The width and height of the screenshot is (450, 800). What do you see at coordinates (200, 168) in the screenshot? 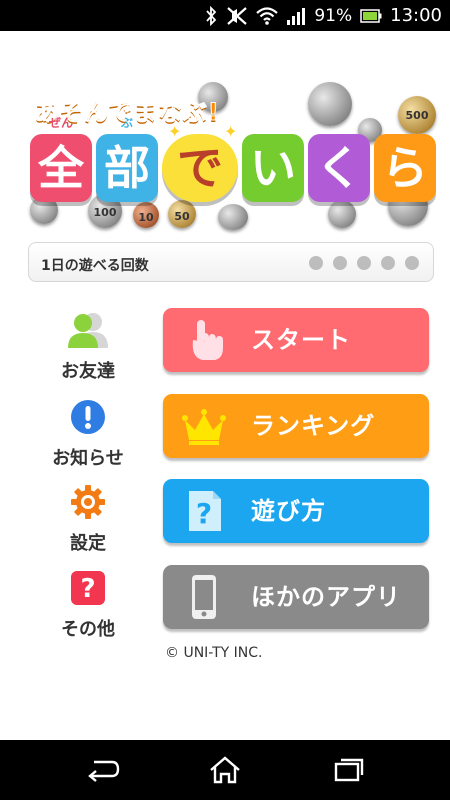
I see `logo-tile: で` at bounding box center [200, 168].